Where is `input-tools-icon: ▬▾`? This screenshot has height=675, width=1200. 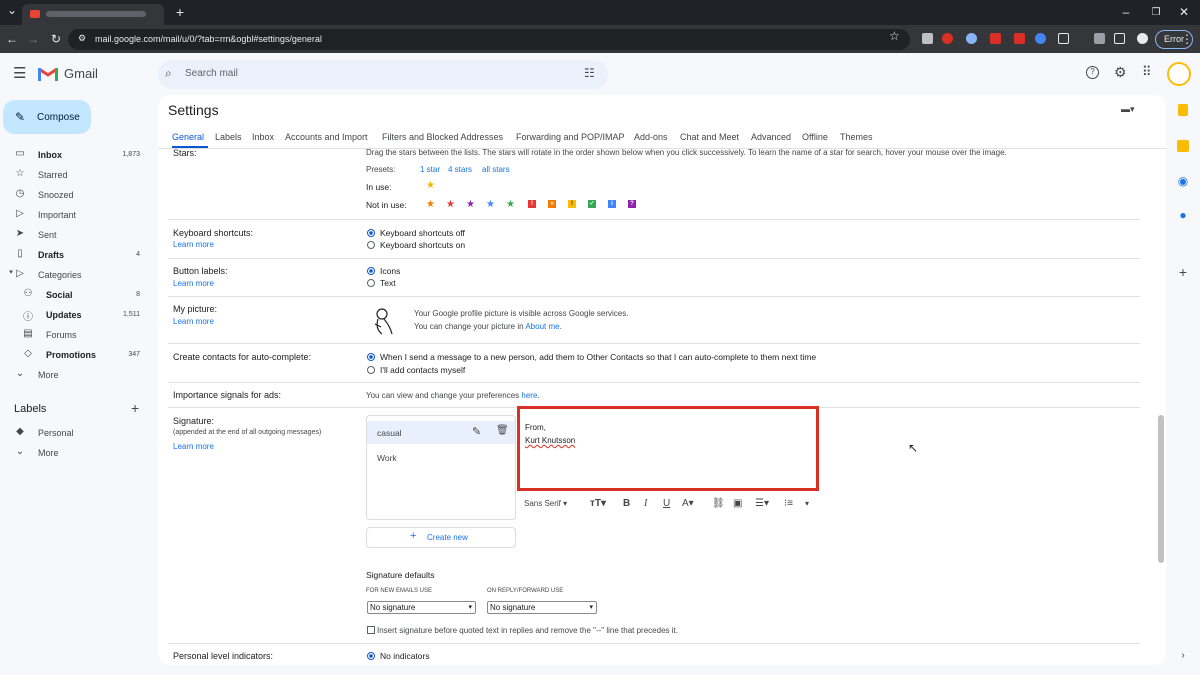
input-tools-icon: ▬▾ is located at coordinates (1128, 109).